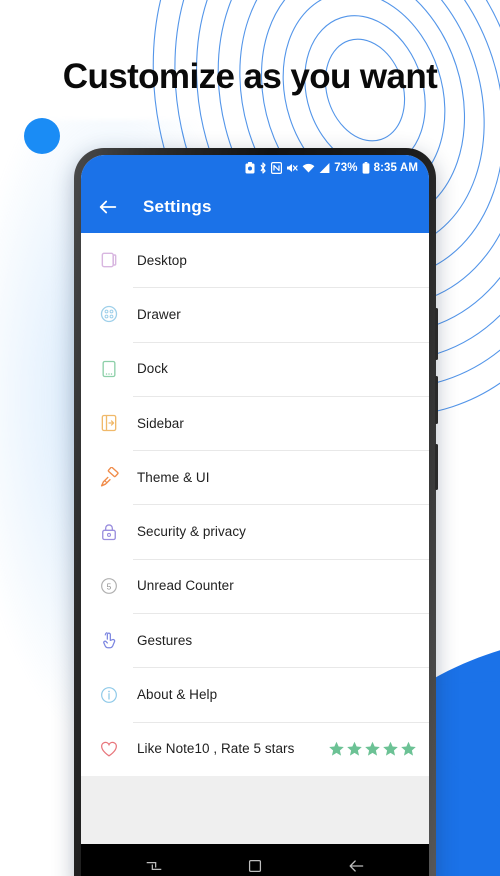 Image resolution: width=500 pixels, height=876 pixels. I want to click on settings-row-desktop: Desktop, so click(255, 260).